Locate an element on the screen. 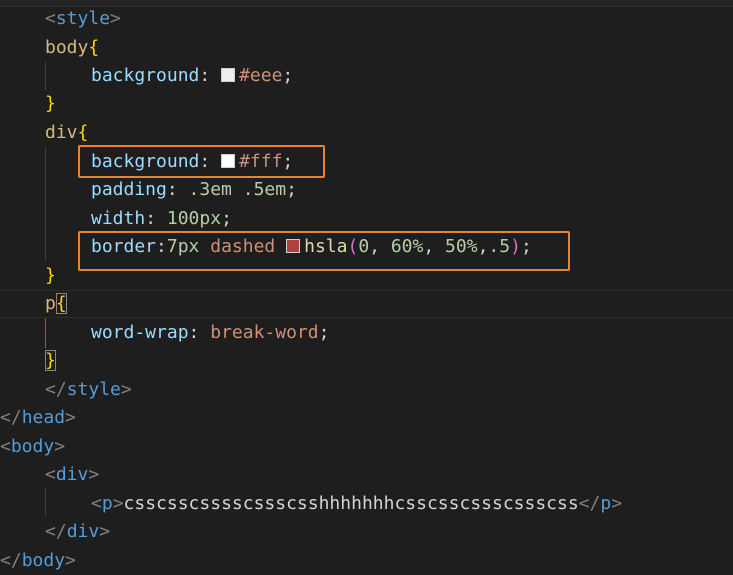  code-line: p{ is located at coordinates (56, 304).